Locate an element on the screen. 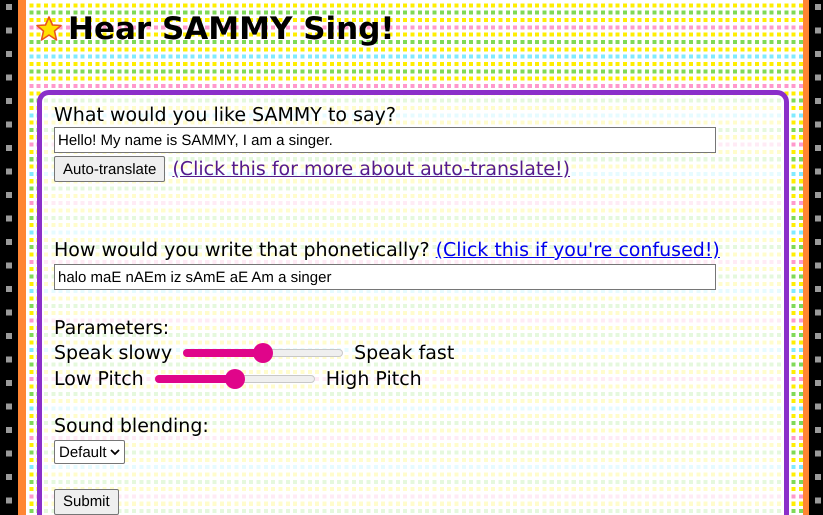 This screenshot has width=823, height=515. chevron-down-icon is located at coordinates (115, 452).